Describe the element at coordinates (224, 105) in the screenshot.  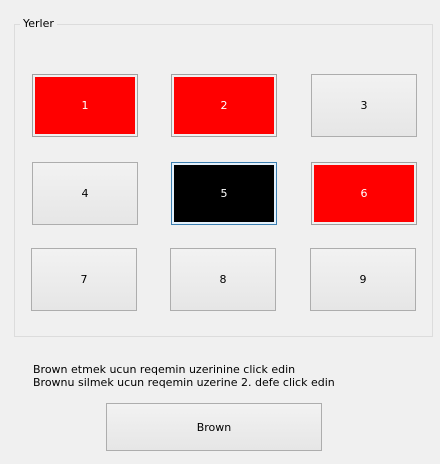
I see `seat-button-2: 2` at that location.